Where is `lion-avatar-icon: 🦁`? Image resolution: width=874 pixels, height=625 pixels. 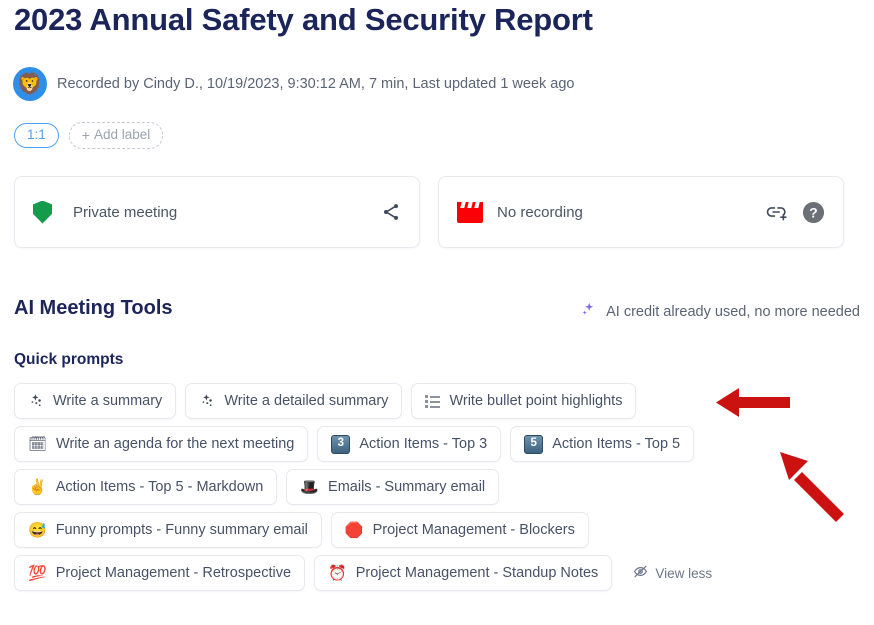
lion-avatar-icon: 🦁 is located at coordinates (30, 84).